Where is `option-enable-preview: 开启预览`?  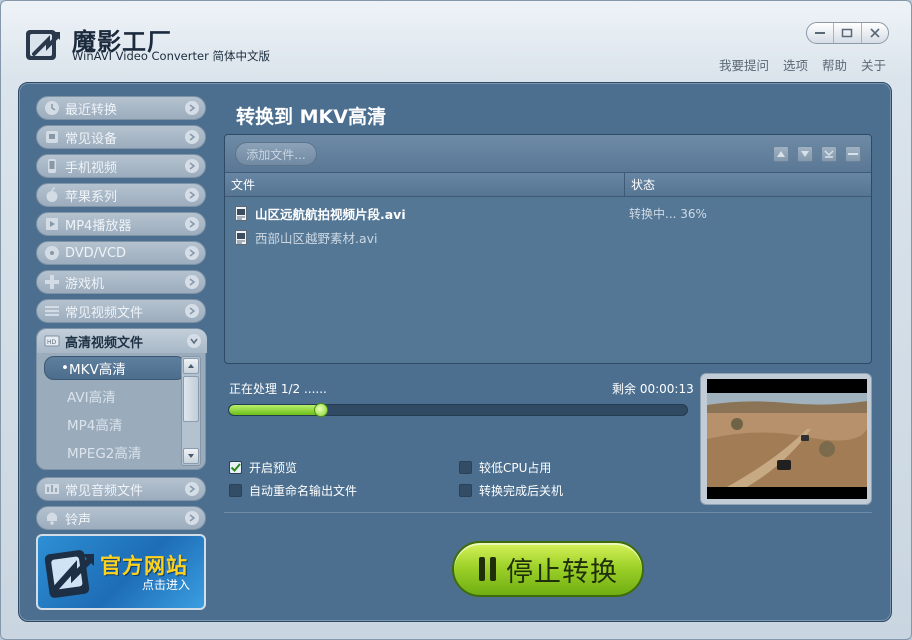 option-enable-preview: 开启预览 is located at coordinates (263, 467).